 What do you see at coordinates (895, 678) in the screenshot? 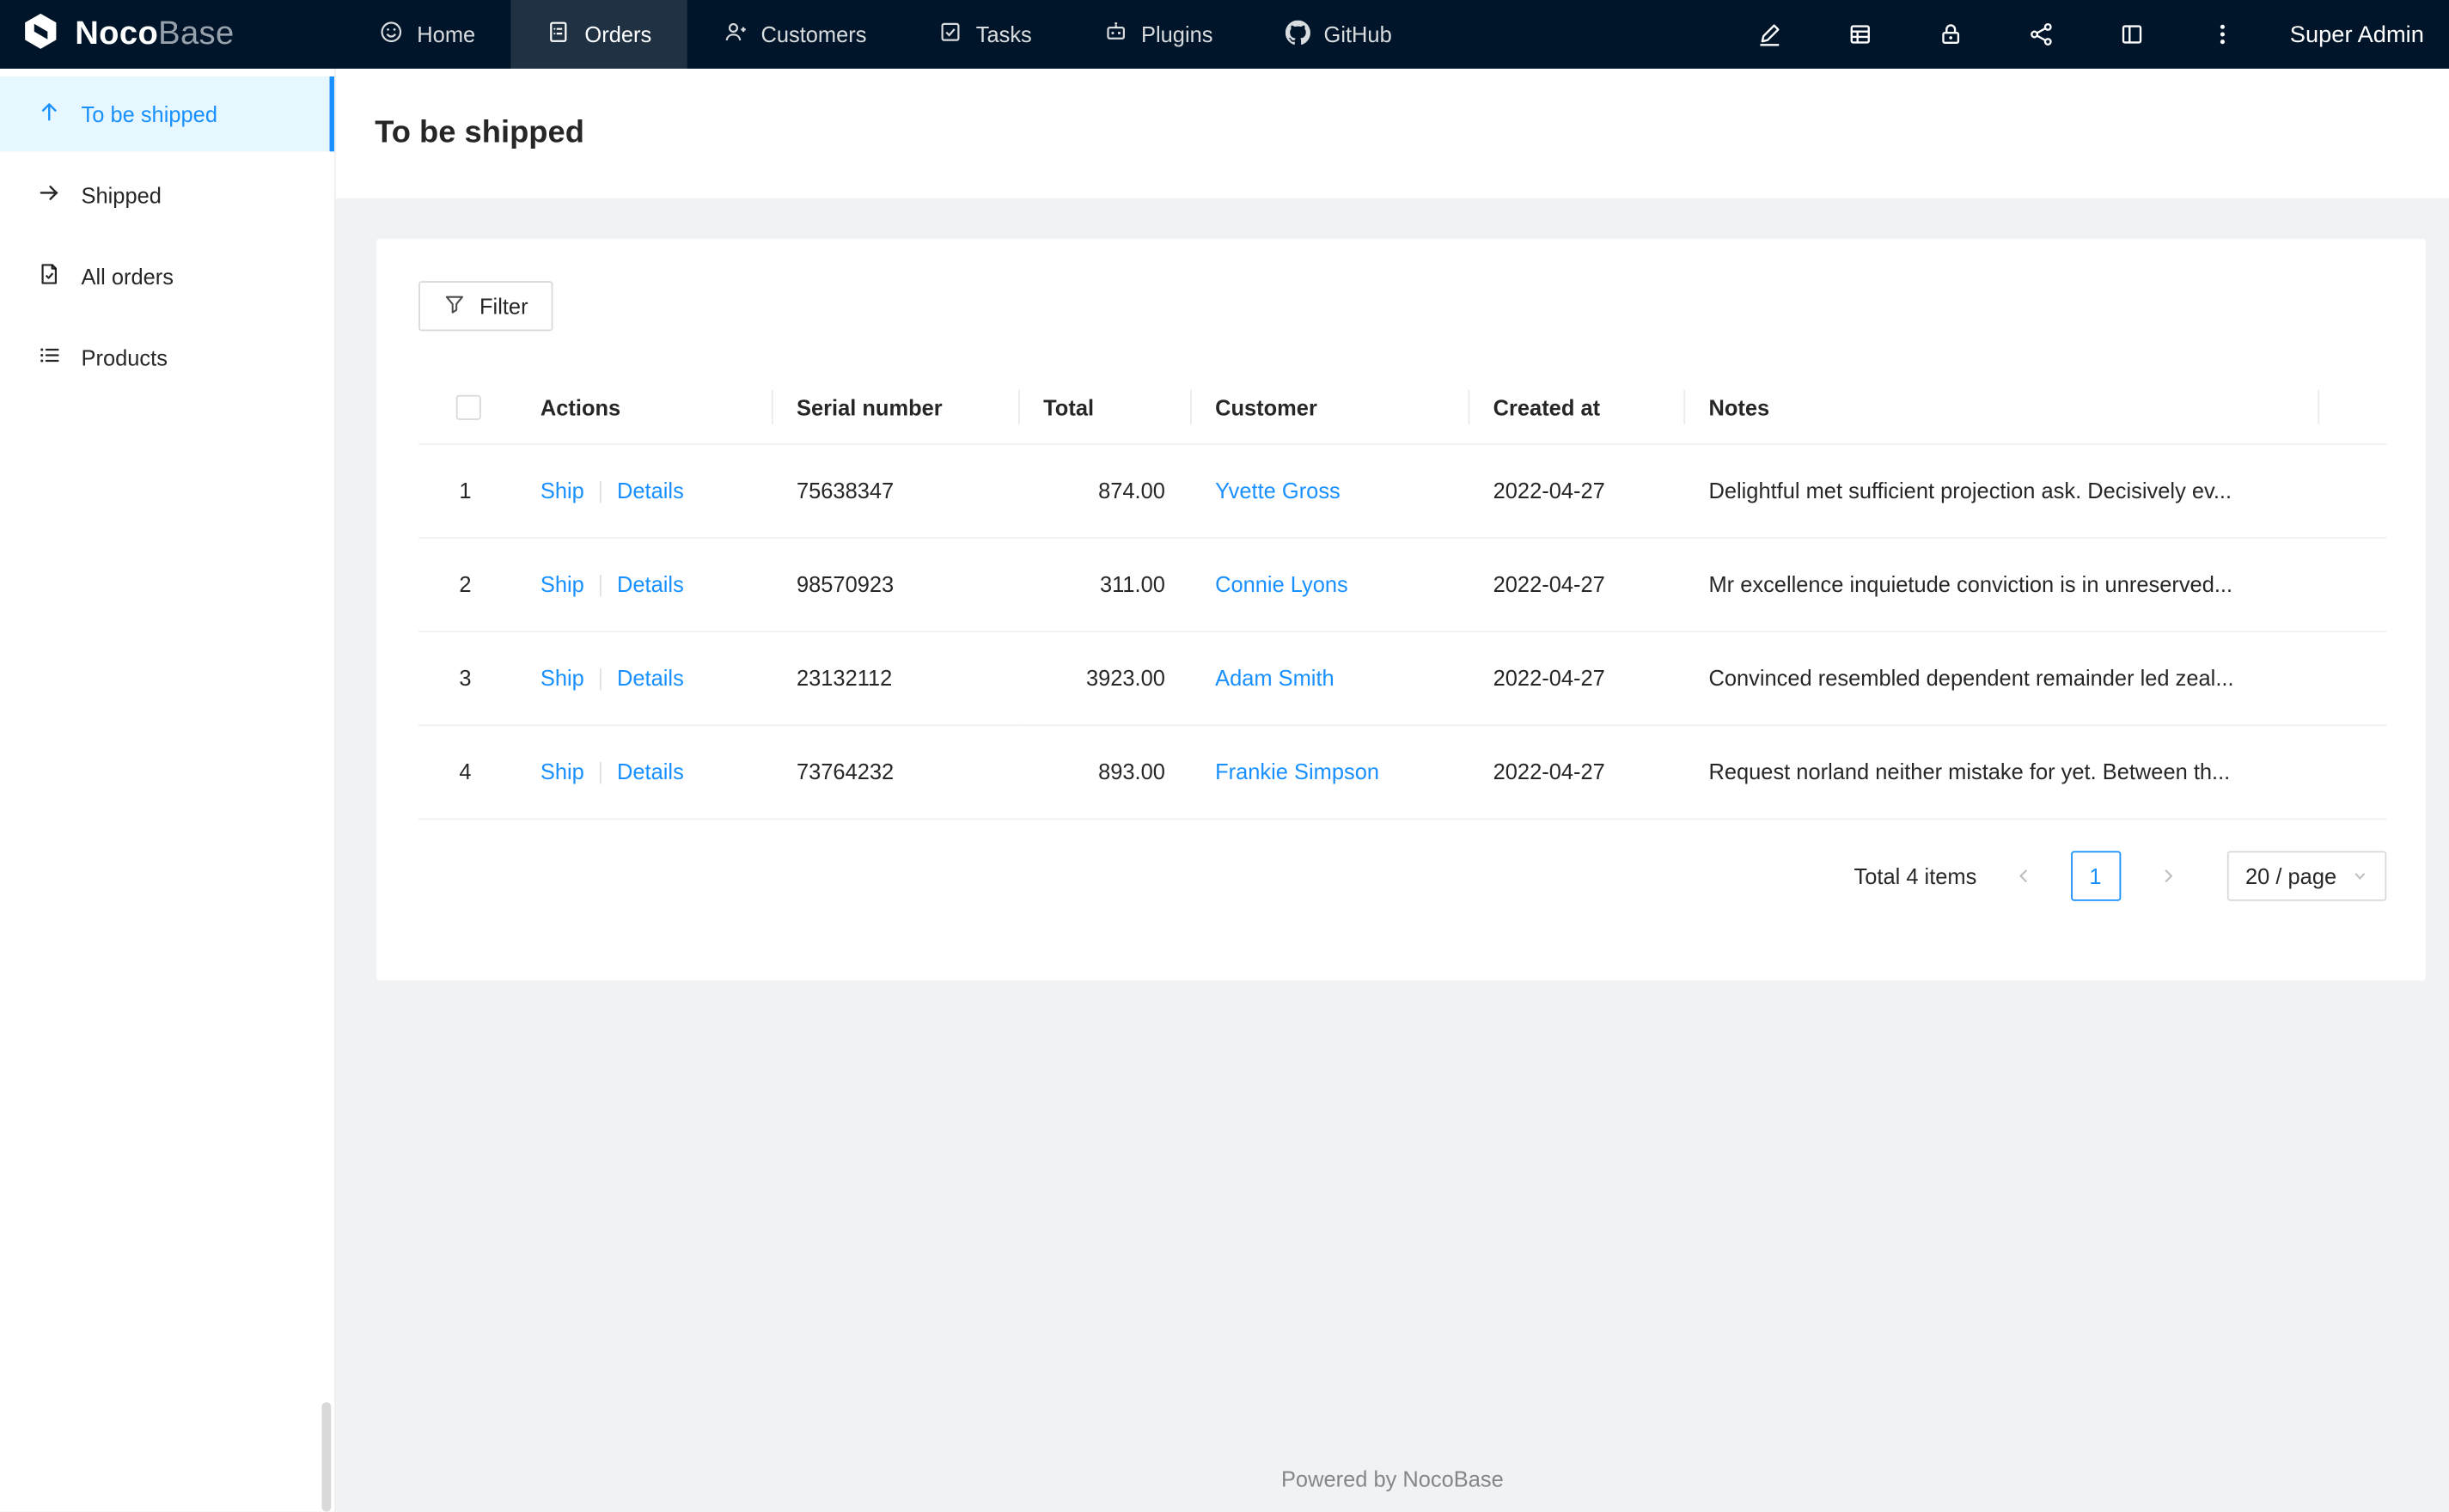
I see `row-serial: 23132112` at bounding box center [895, 678].